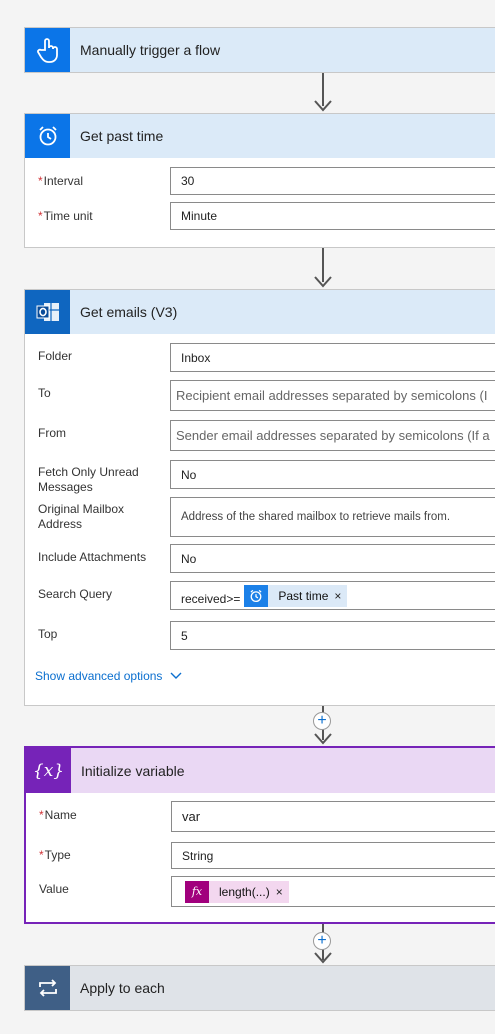 The image size is (495, 1034). I want to click on interval-label: *Interval, so click(61, 181).